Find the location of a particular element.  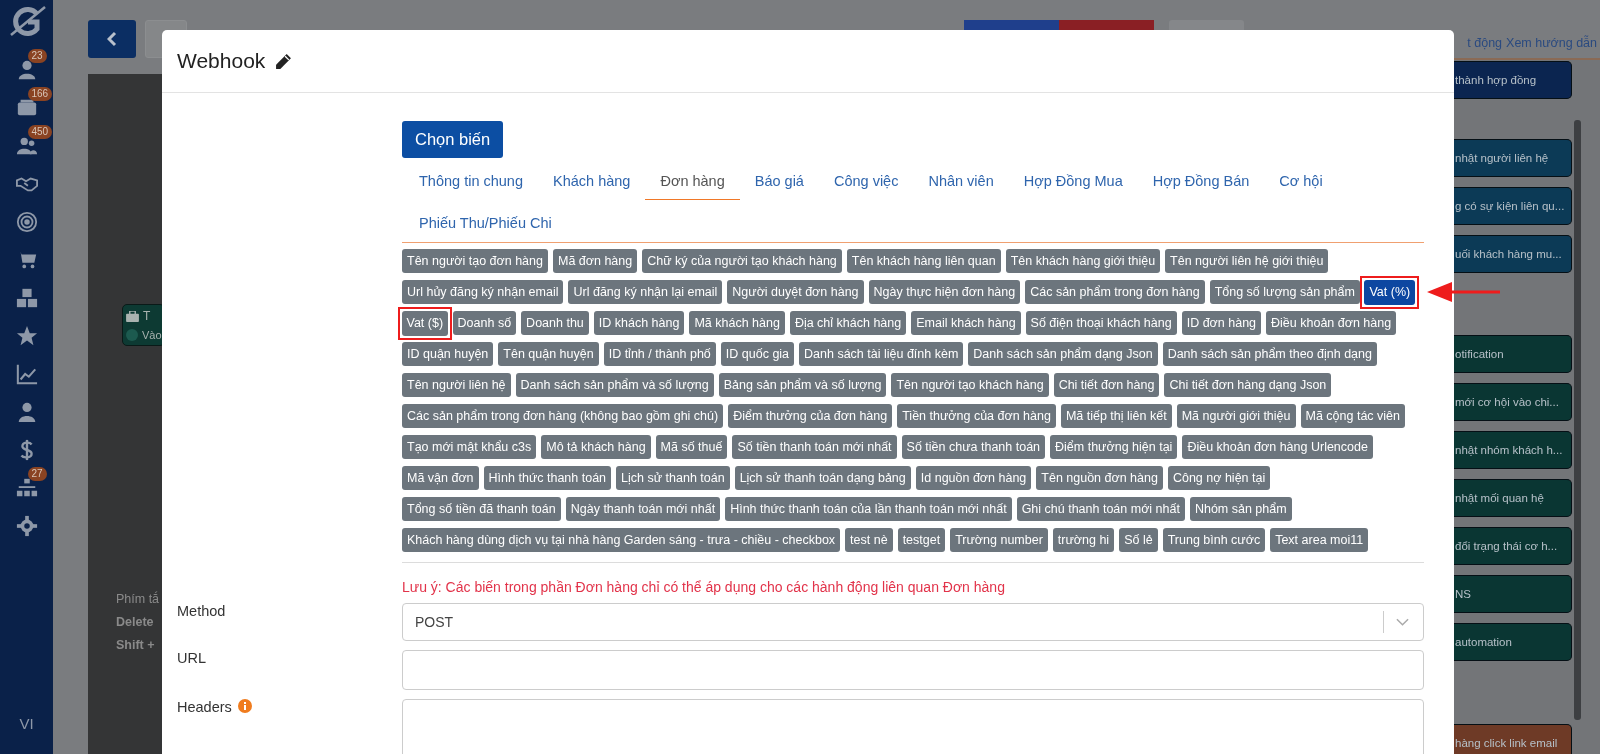

count-badge: 23 is located at coordinates (37, 56).